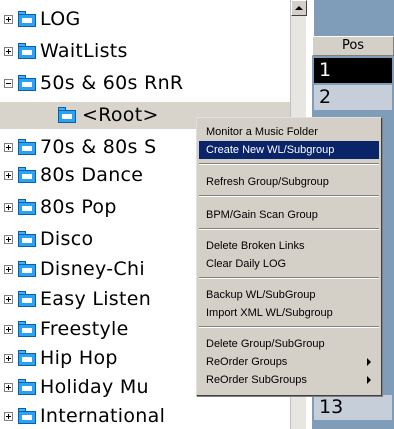  Describe the element at coordinates (67, 239) in the screenshot. I see `tree-item-label: Disco` at that location.